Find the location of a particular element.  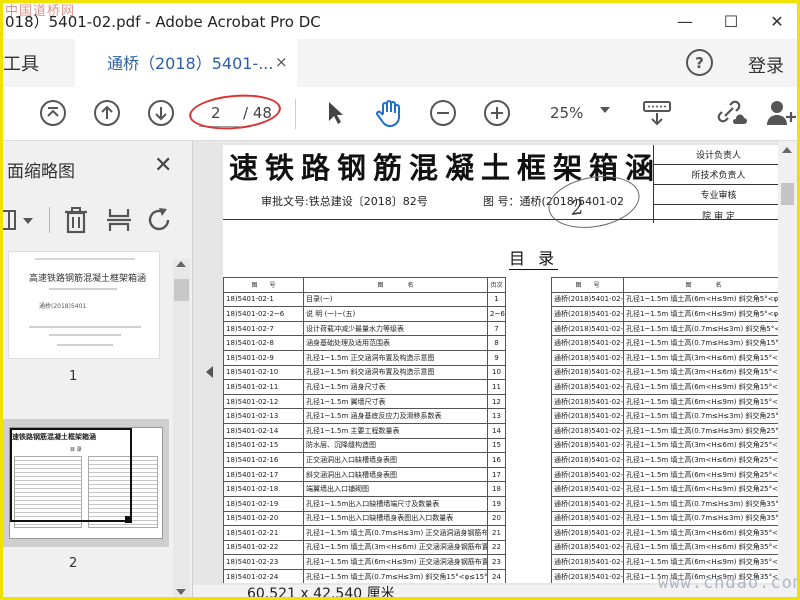

table-cell: 说 明 (一)~(五) is located at coordinates (395, 314).